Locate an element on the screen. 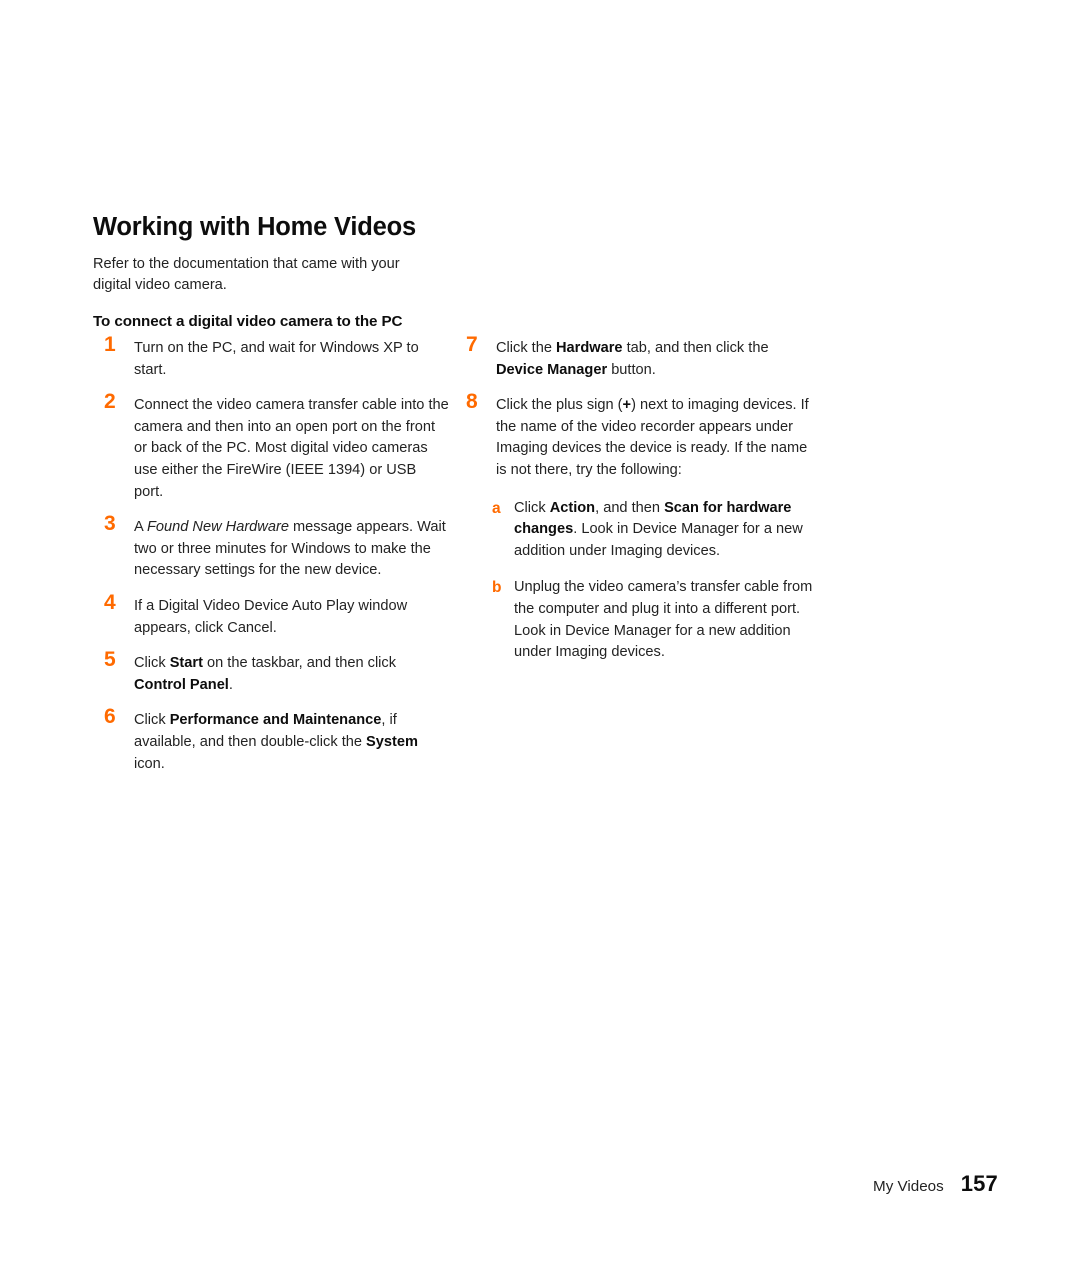 The width and height of the screenshot is (1080, 1270). substep-letter: b is located at coordinates (497, 588).